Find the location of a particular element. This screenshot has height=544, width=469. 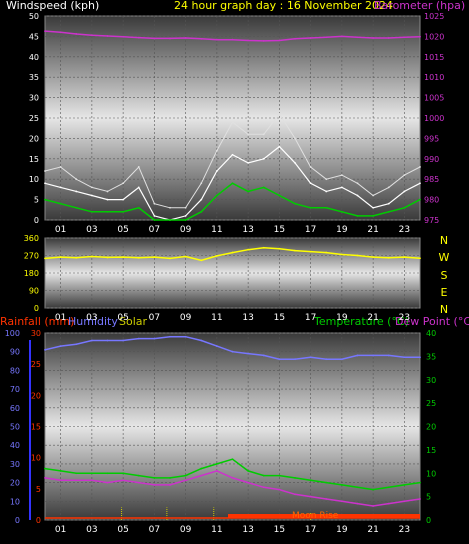

rainfall-y-tick-label: 0 is located at coordinates (38, 520).